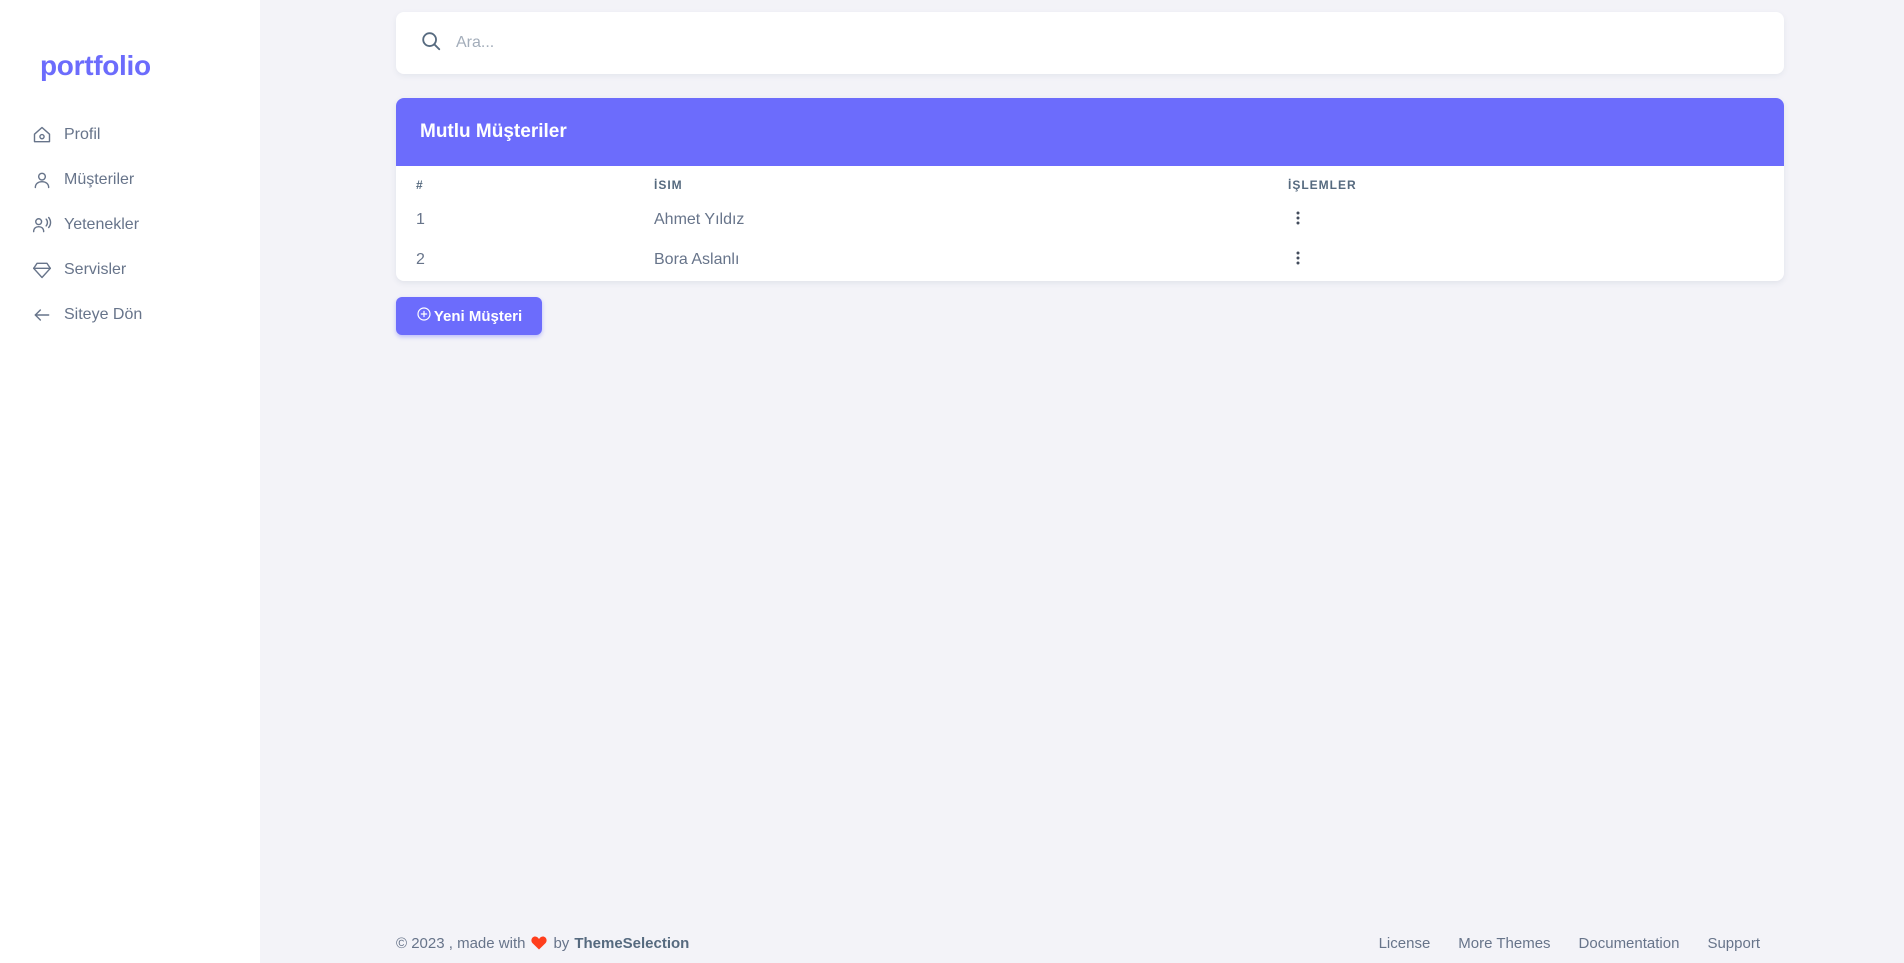  I want to click on sidebar-item-servisler: Servisler, so click(142, 269).